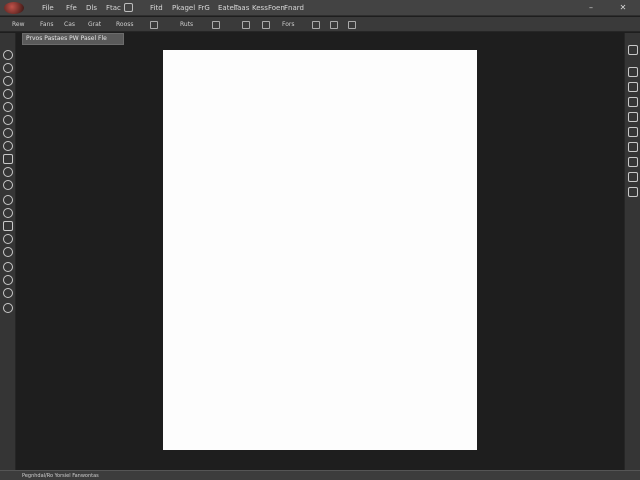 This screenshot has width=640, height=480. I want to click on pen-tool-icon, so click(8, 239).